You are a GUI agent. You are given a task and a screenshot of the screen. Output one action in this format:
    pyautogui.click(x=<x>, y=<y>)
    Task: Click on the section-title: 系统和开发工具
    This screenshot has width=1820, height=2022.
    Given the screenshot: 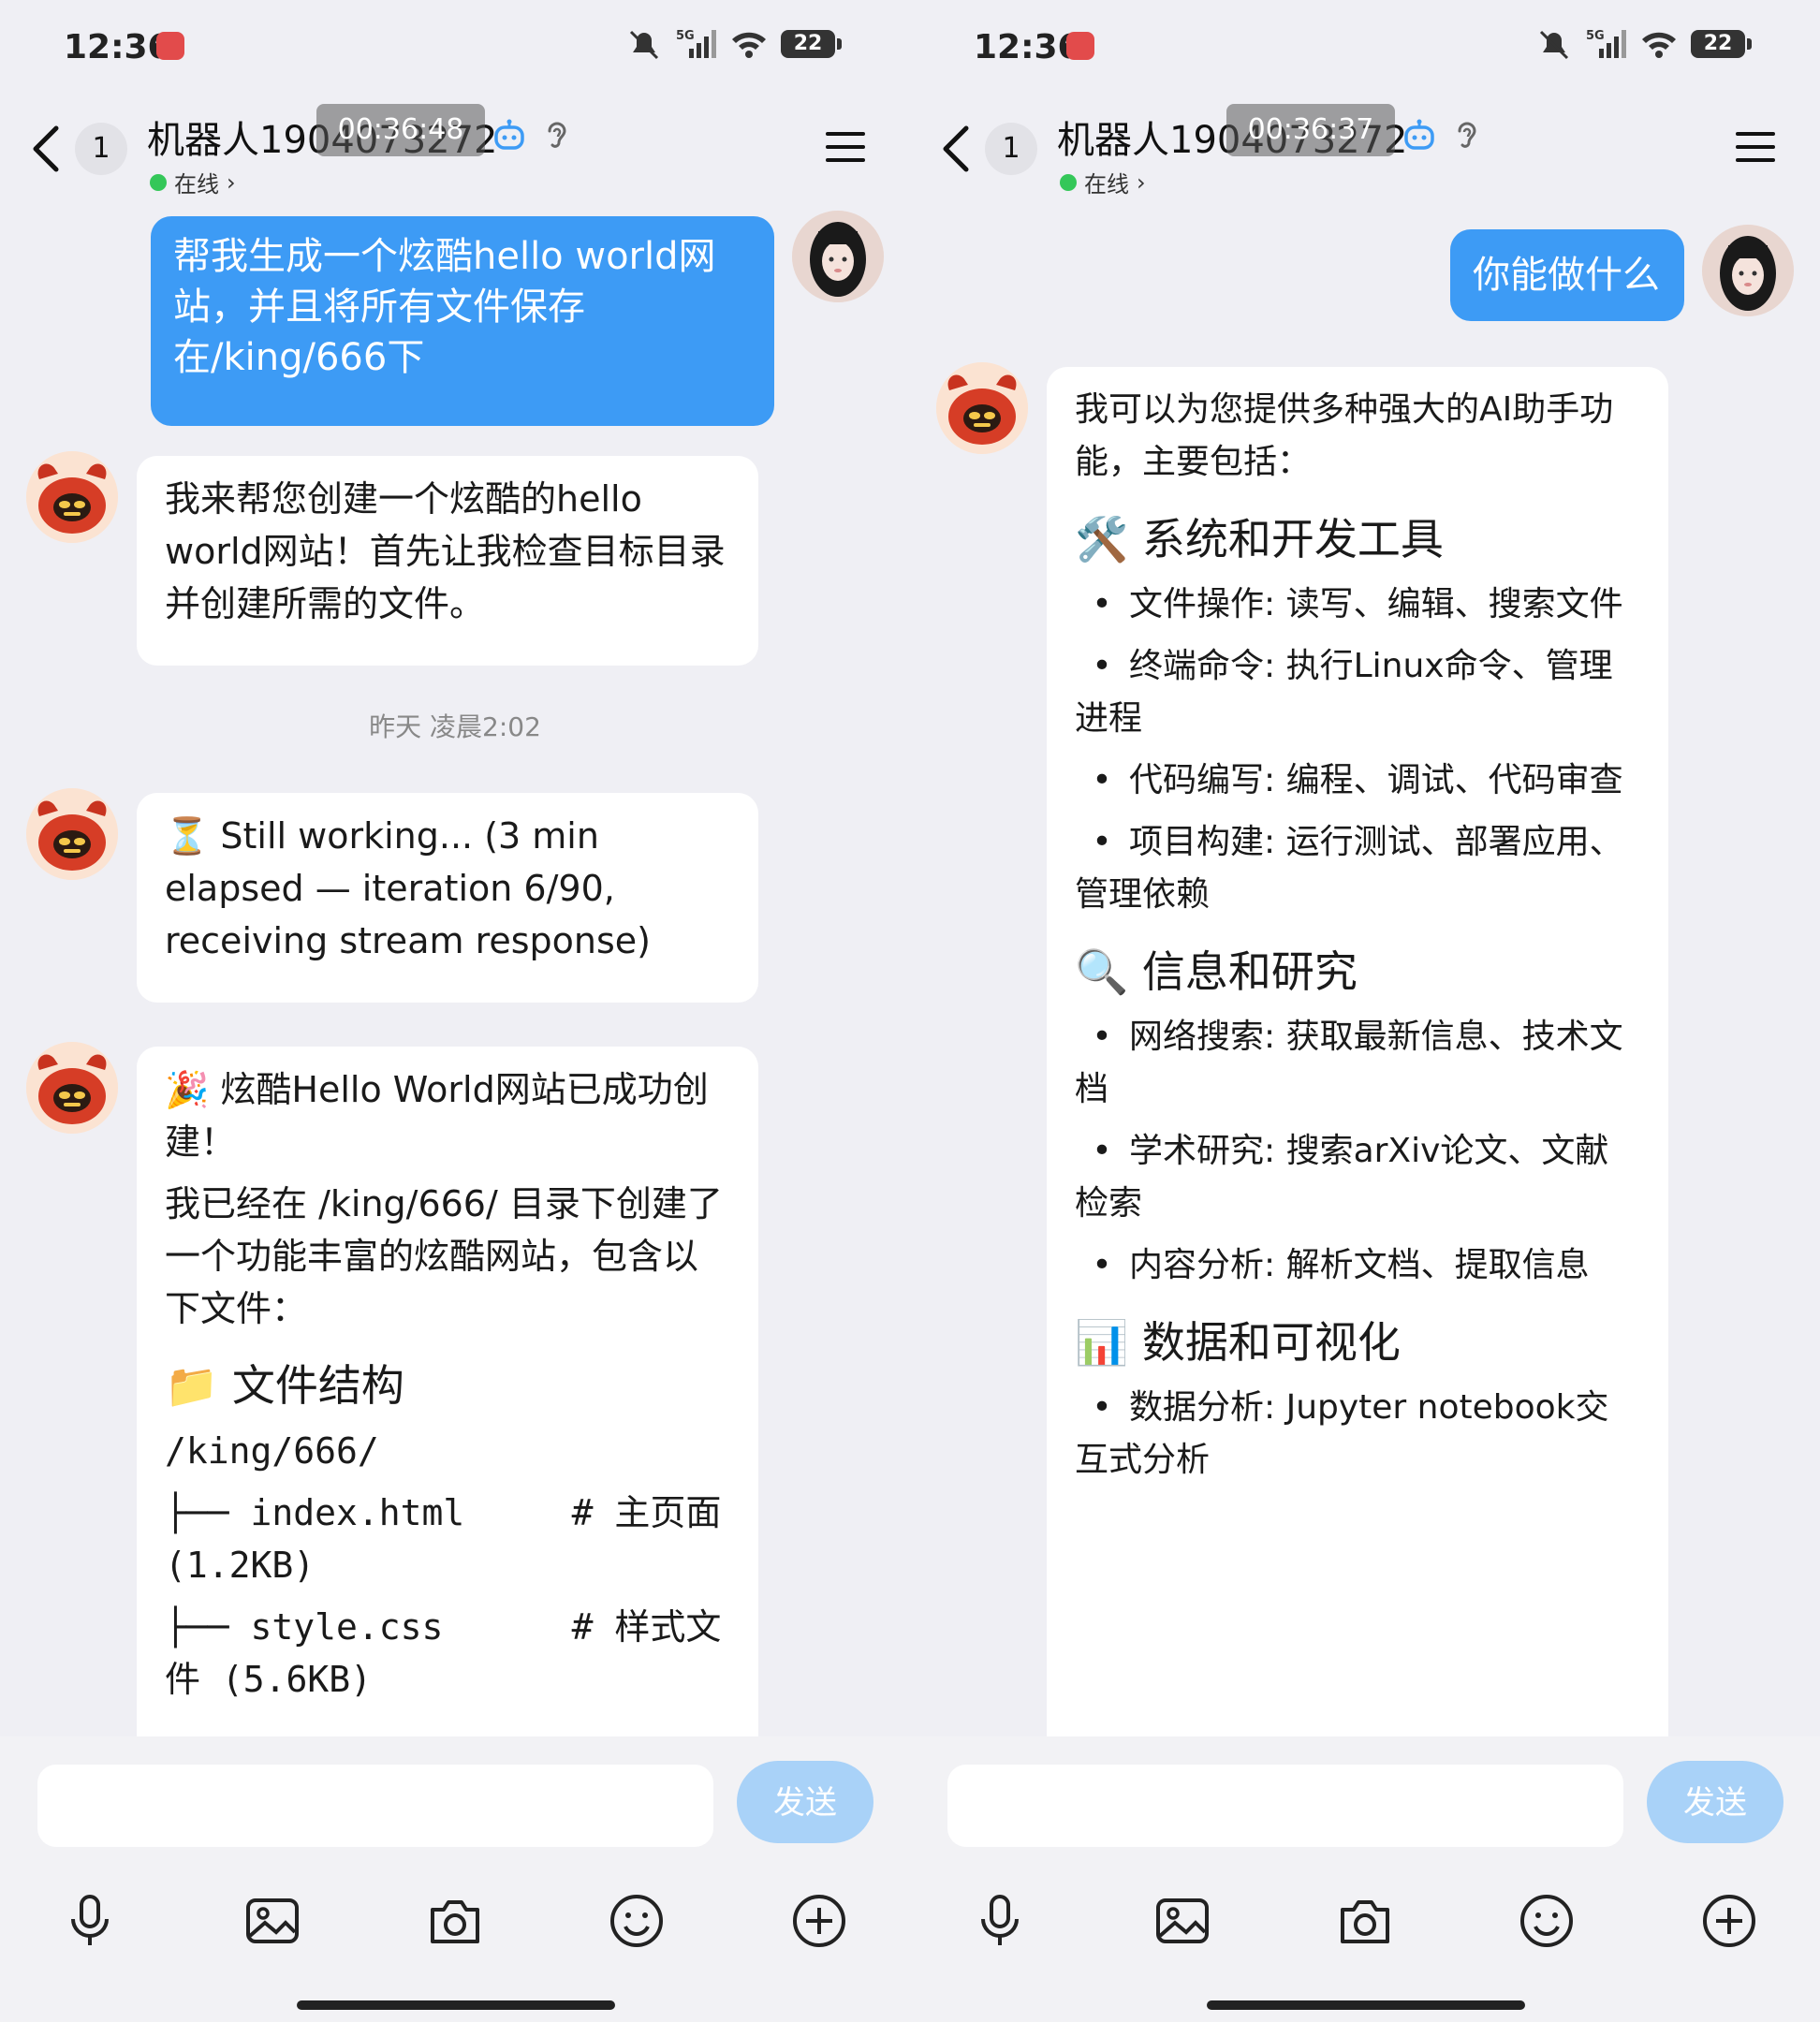 What is the action you would take?
    pyautogui.click(x=1292, y=539)
    